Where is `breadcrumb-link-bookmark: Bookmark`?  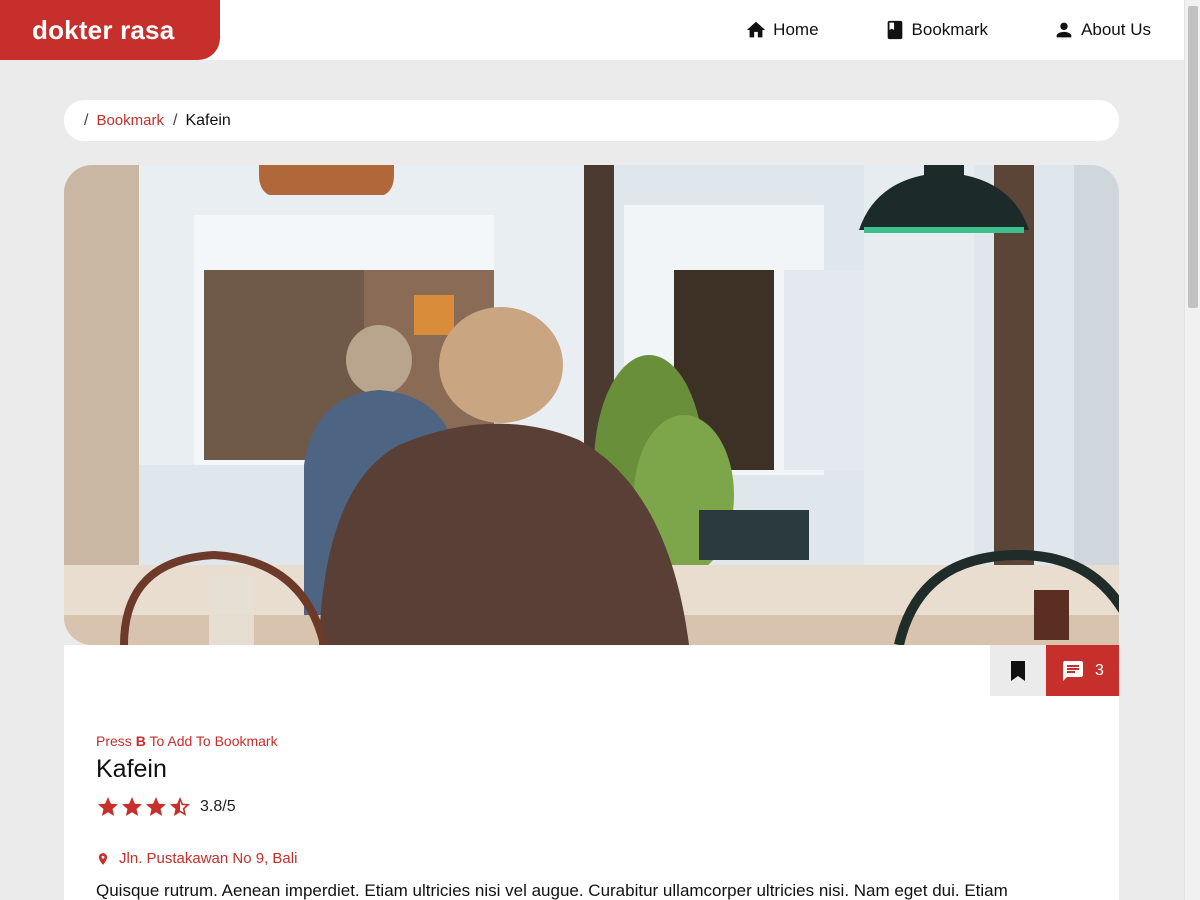 breadcrumb-link-bookmark: Bookmark is located at coordinates (130, 120).